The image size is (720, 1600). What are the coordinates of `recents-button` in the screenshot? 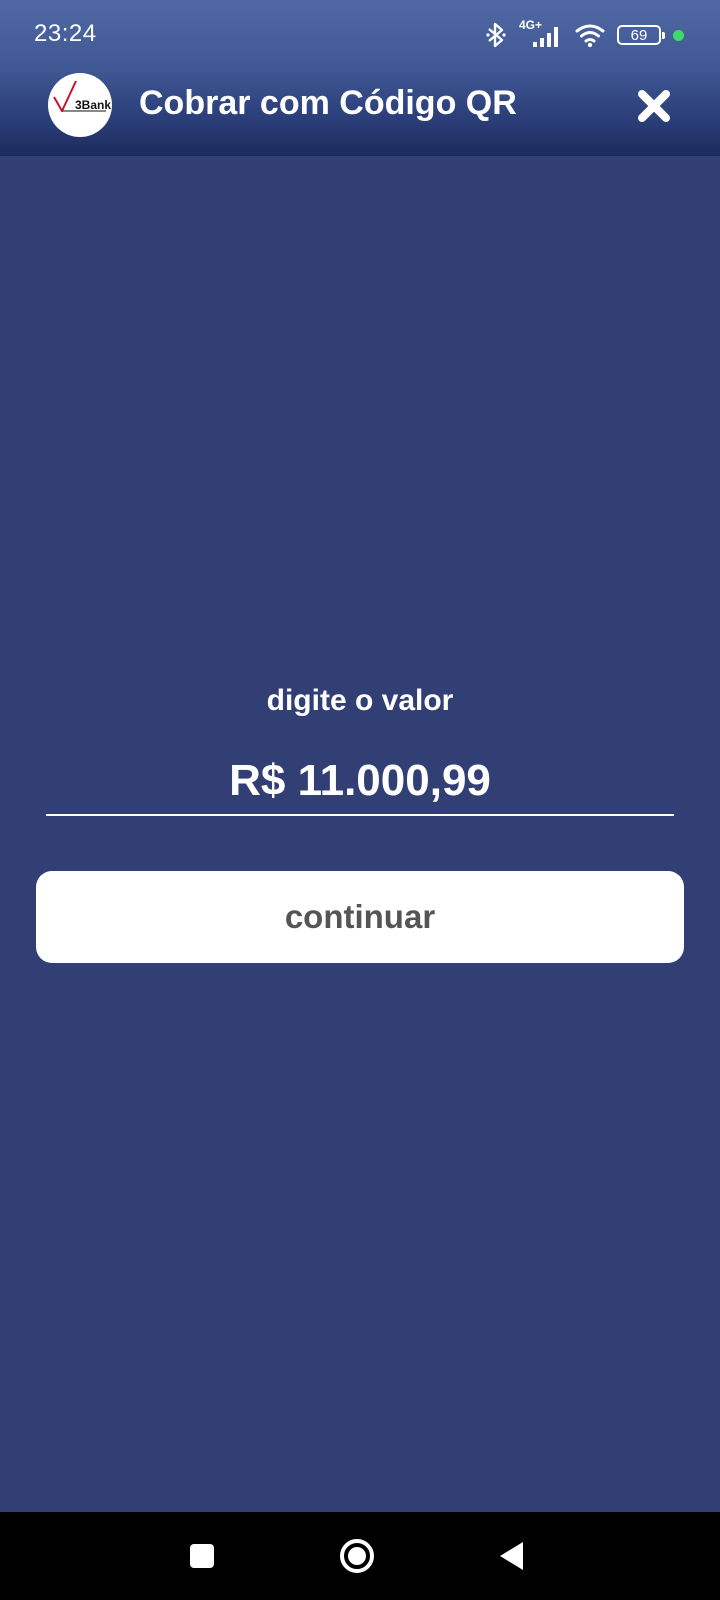 It's located at (202, 1556).